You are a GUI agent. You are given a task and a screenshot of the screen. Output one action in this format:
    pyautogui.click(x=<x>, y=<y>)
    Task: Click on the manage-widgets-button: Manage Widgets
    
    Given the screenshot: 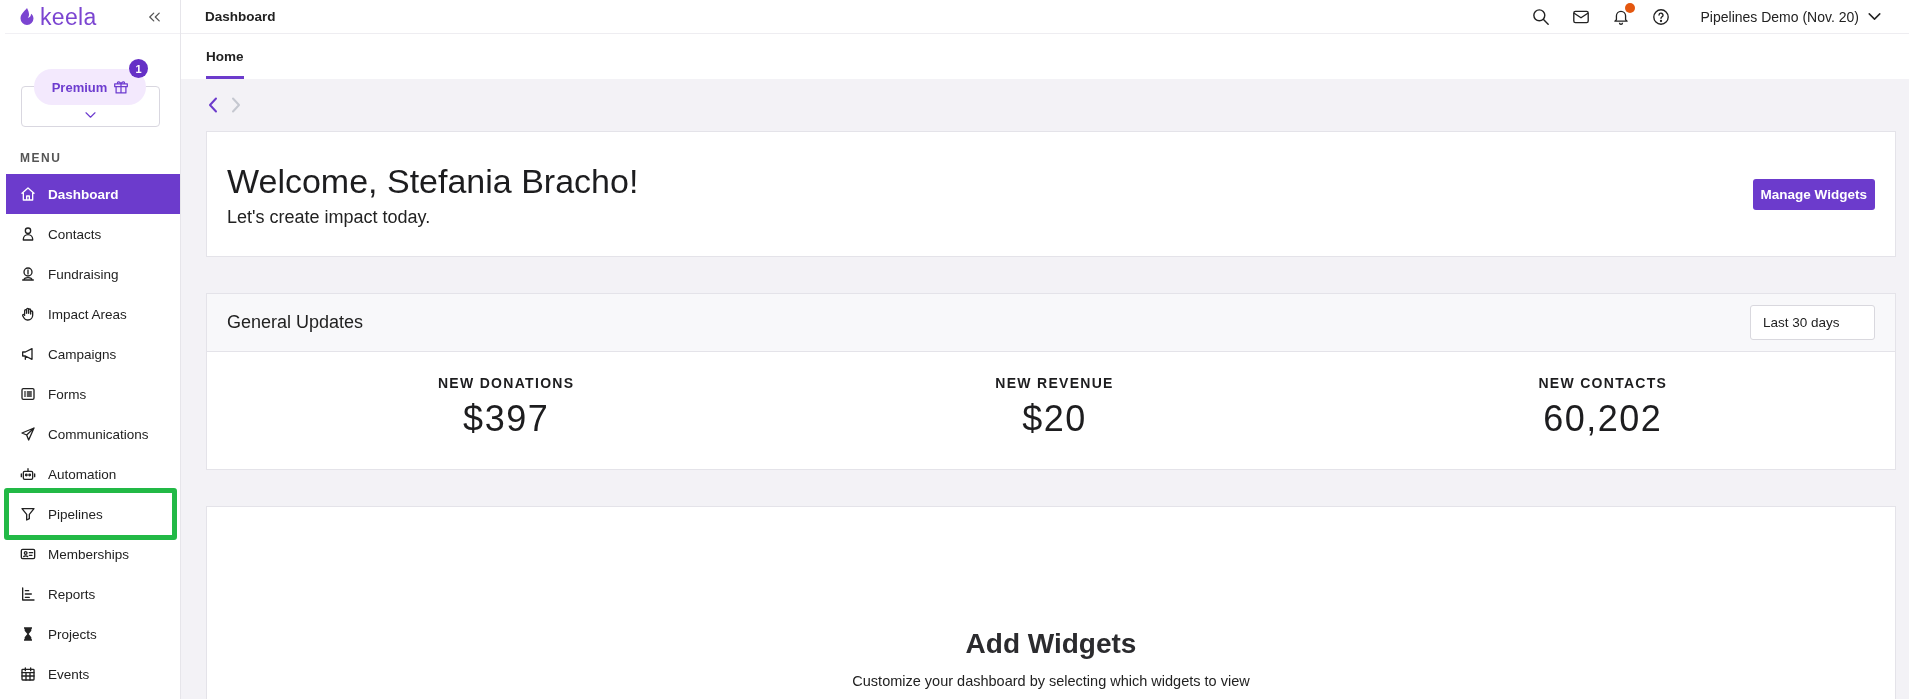 What is the action you would take?
    pyautogui.click(x=1813, y=194)
    